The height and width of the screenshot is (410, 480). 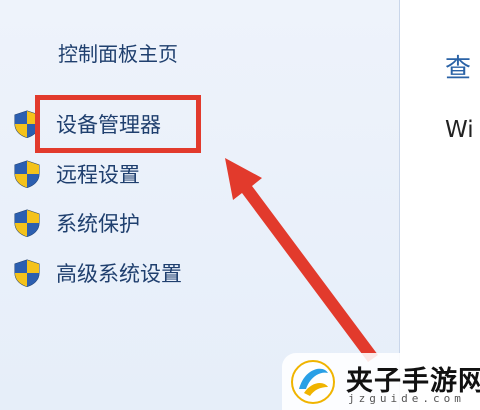 What do you see at coordinates (406, 398) in the screenshot?
I see `watermark-url: jzguide.com` at bounding box center [406, 398].